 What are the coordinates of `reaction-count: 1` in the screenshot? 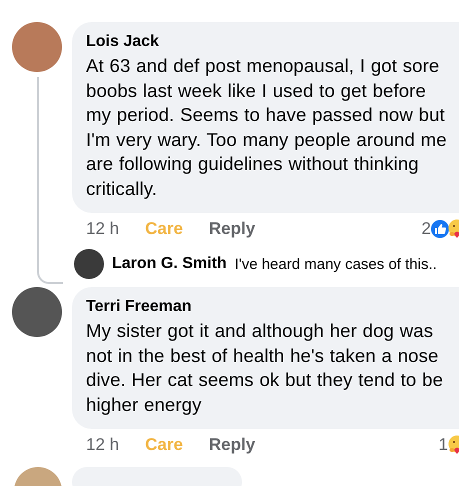 It's located at (443, 445).